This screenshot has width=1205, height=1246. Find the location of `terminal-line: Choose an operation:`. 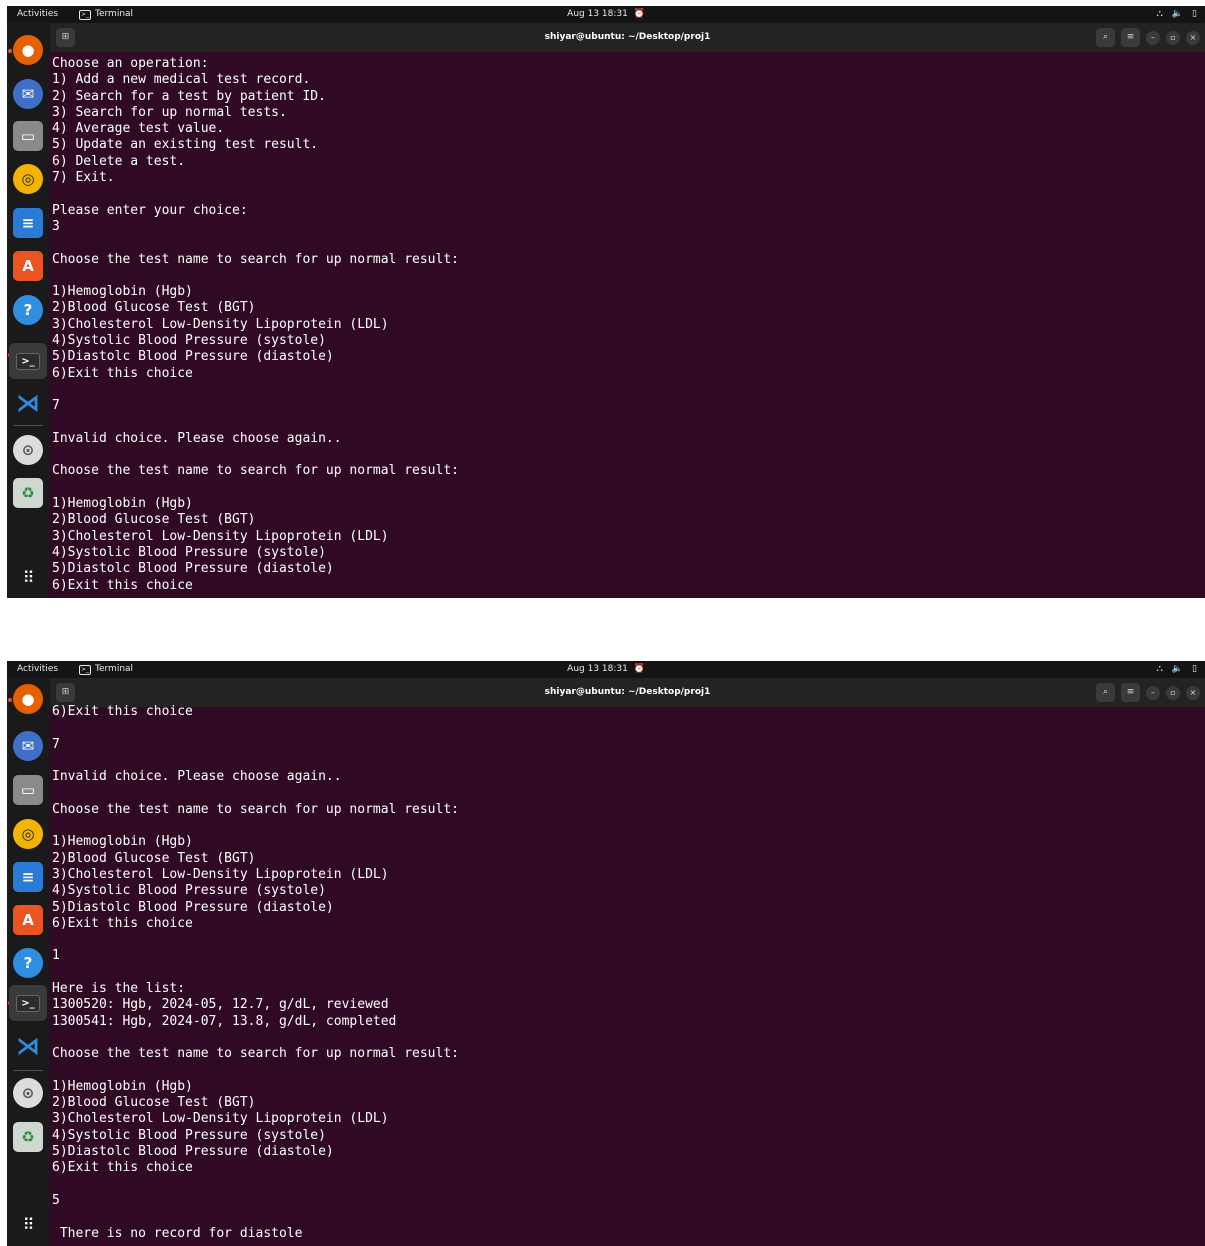

terminal-line: Choose an operation: is located at coordinates (130, 63).